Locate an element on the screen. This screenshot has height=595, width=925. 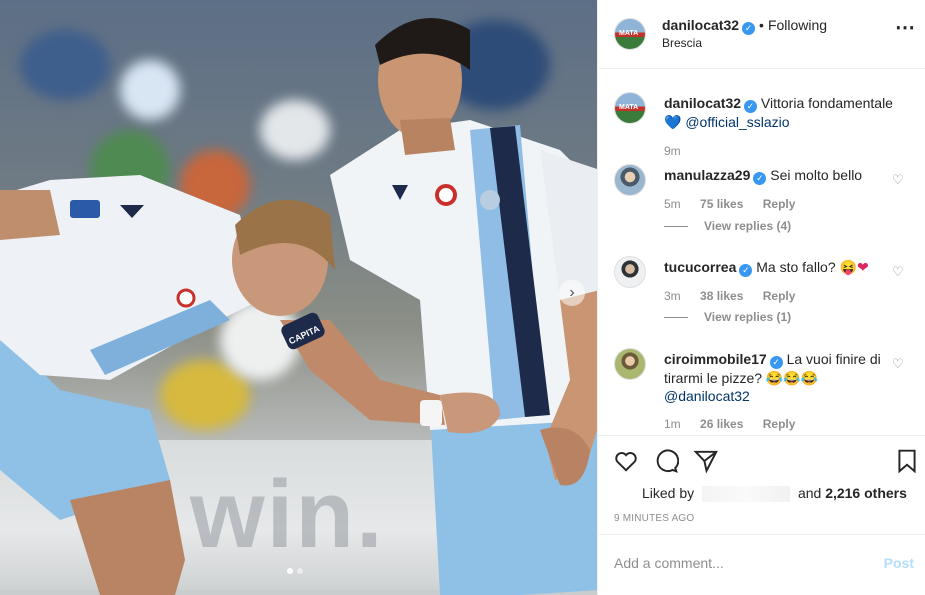
badge-tricolore is located at coordinates (446, 195).